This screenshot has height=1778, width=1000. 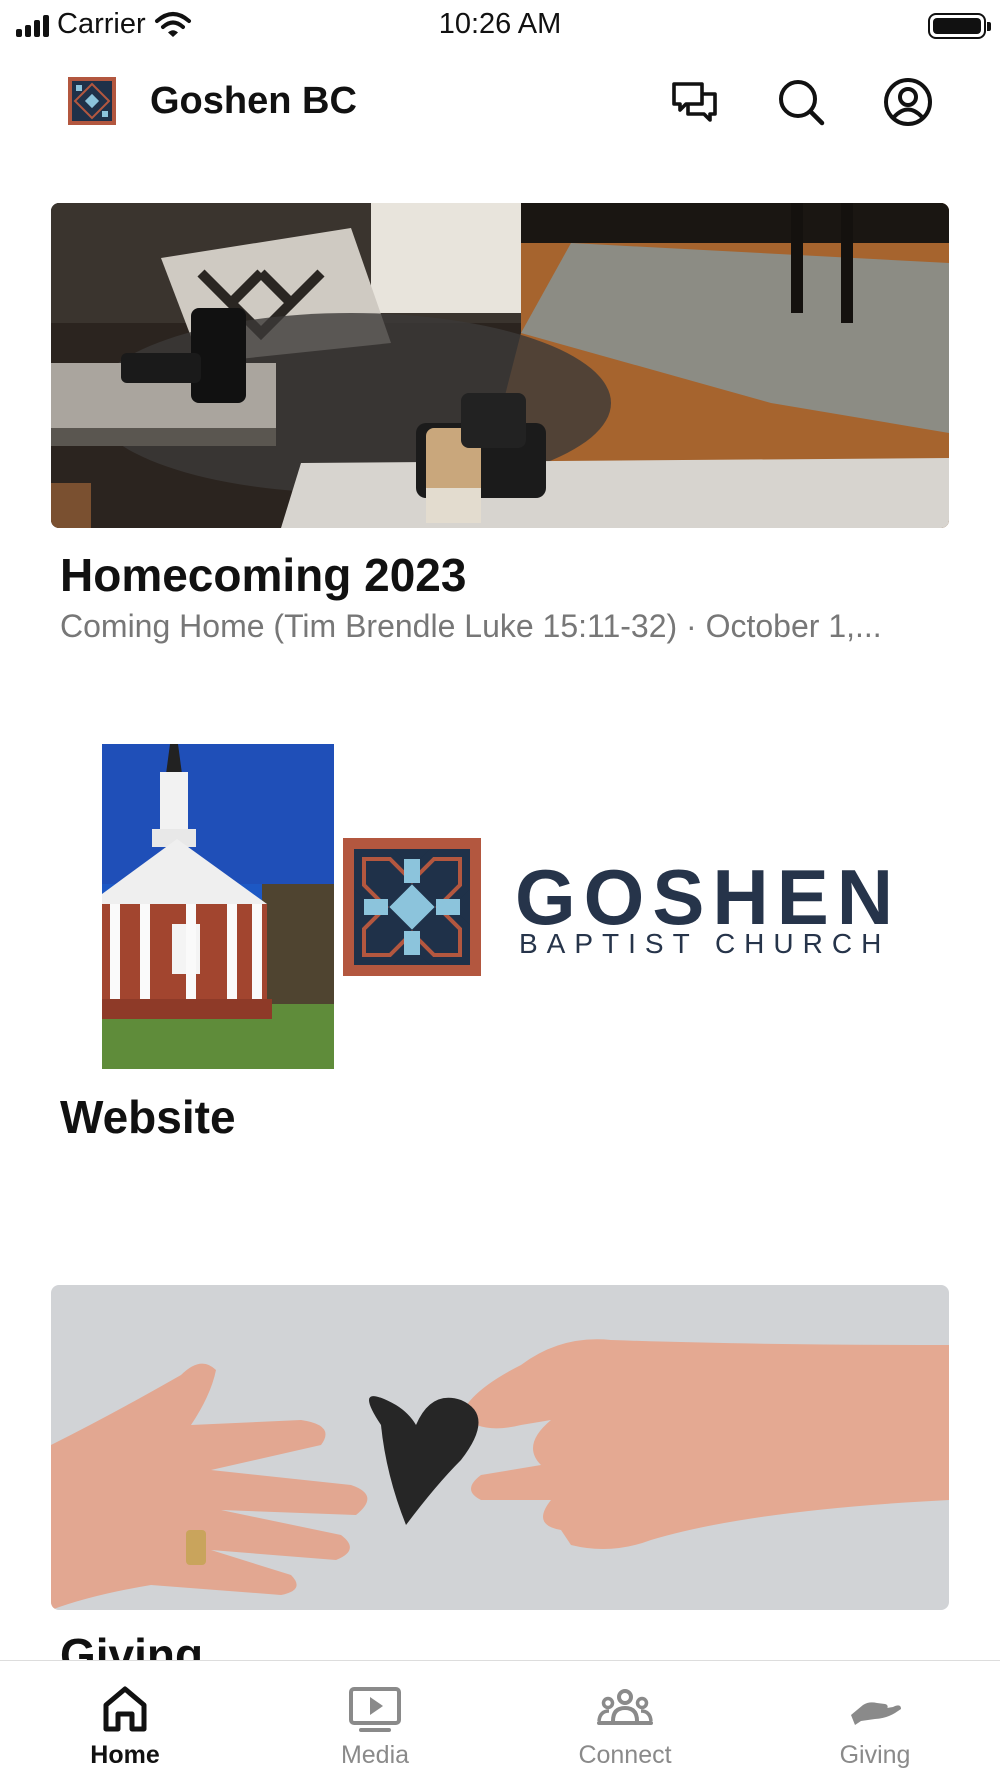 What do you see at coordinates (959, 26) in the screenshot?
I see `battery-icon` at bounding box center [959, 26].